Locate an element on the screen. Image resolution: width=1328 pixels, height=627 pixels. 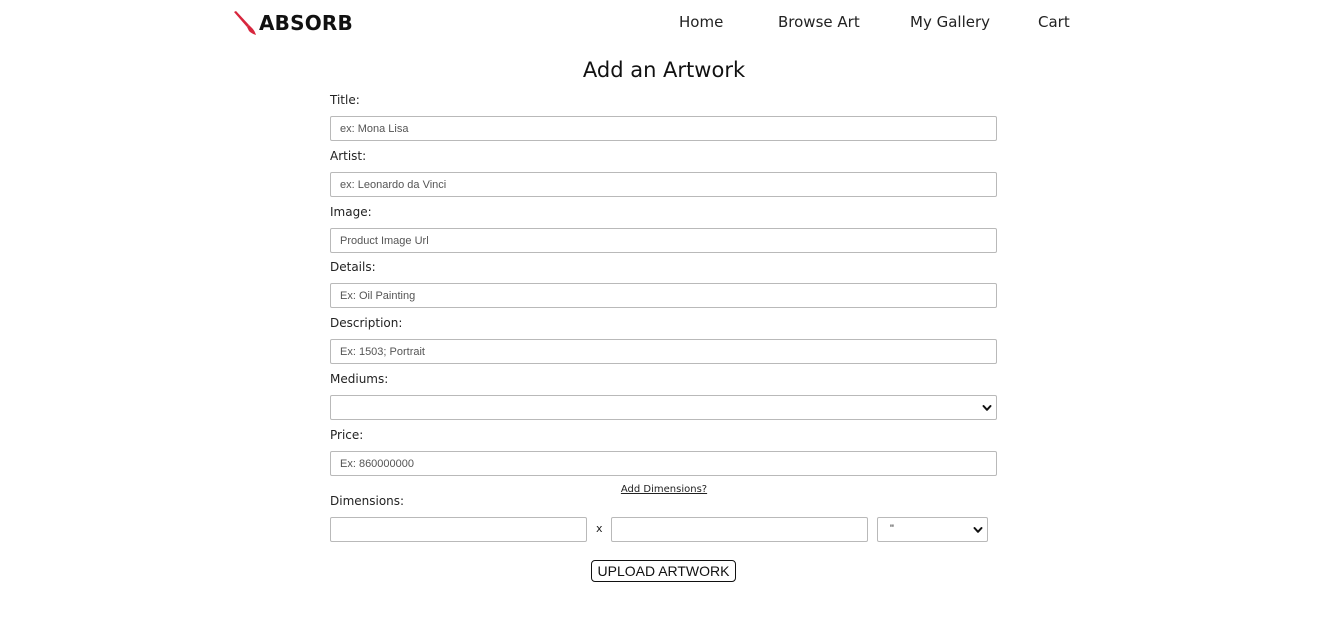
artist-label: Artist: is located at coordinates (348, 156).